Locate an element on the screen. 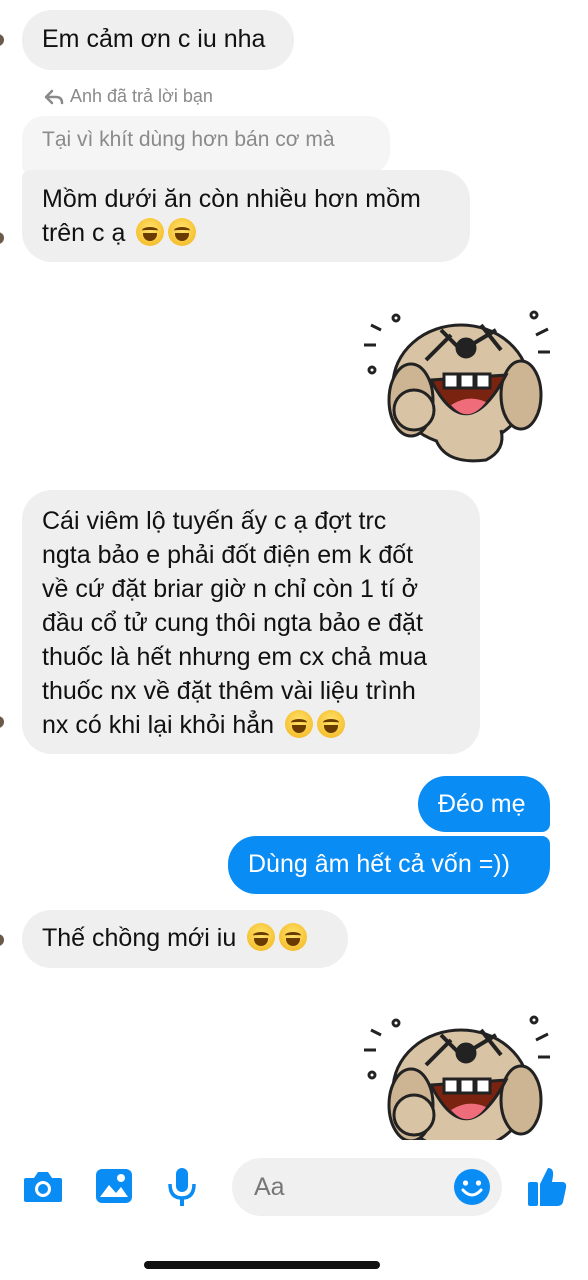  message-text-line: đầu cổ tử cung thôi ngta bảo e đặt is located at coordinates (232, 623).